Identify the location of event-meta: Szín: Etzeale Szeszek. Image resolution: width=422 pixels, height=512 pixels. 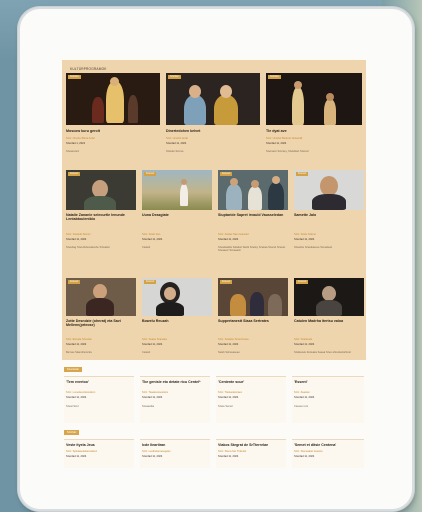
(79, 339).